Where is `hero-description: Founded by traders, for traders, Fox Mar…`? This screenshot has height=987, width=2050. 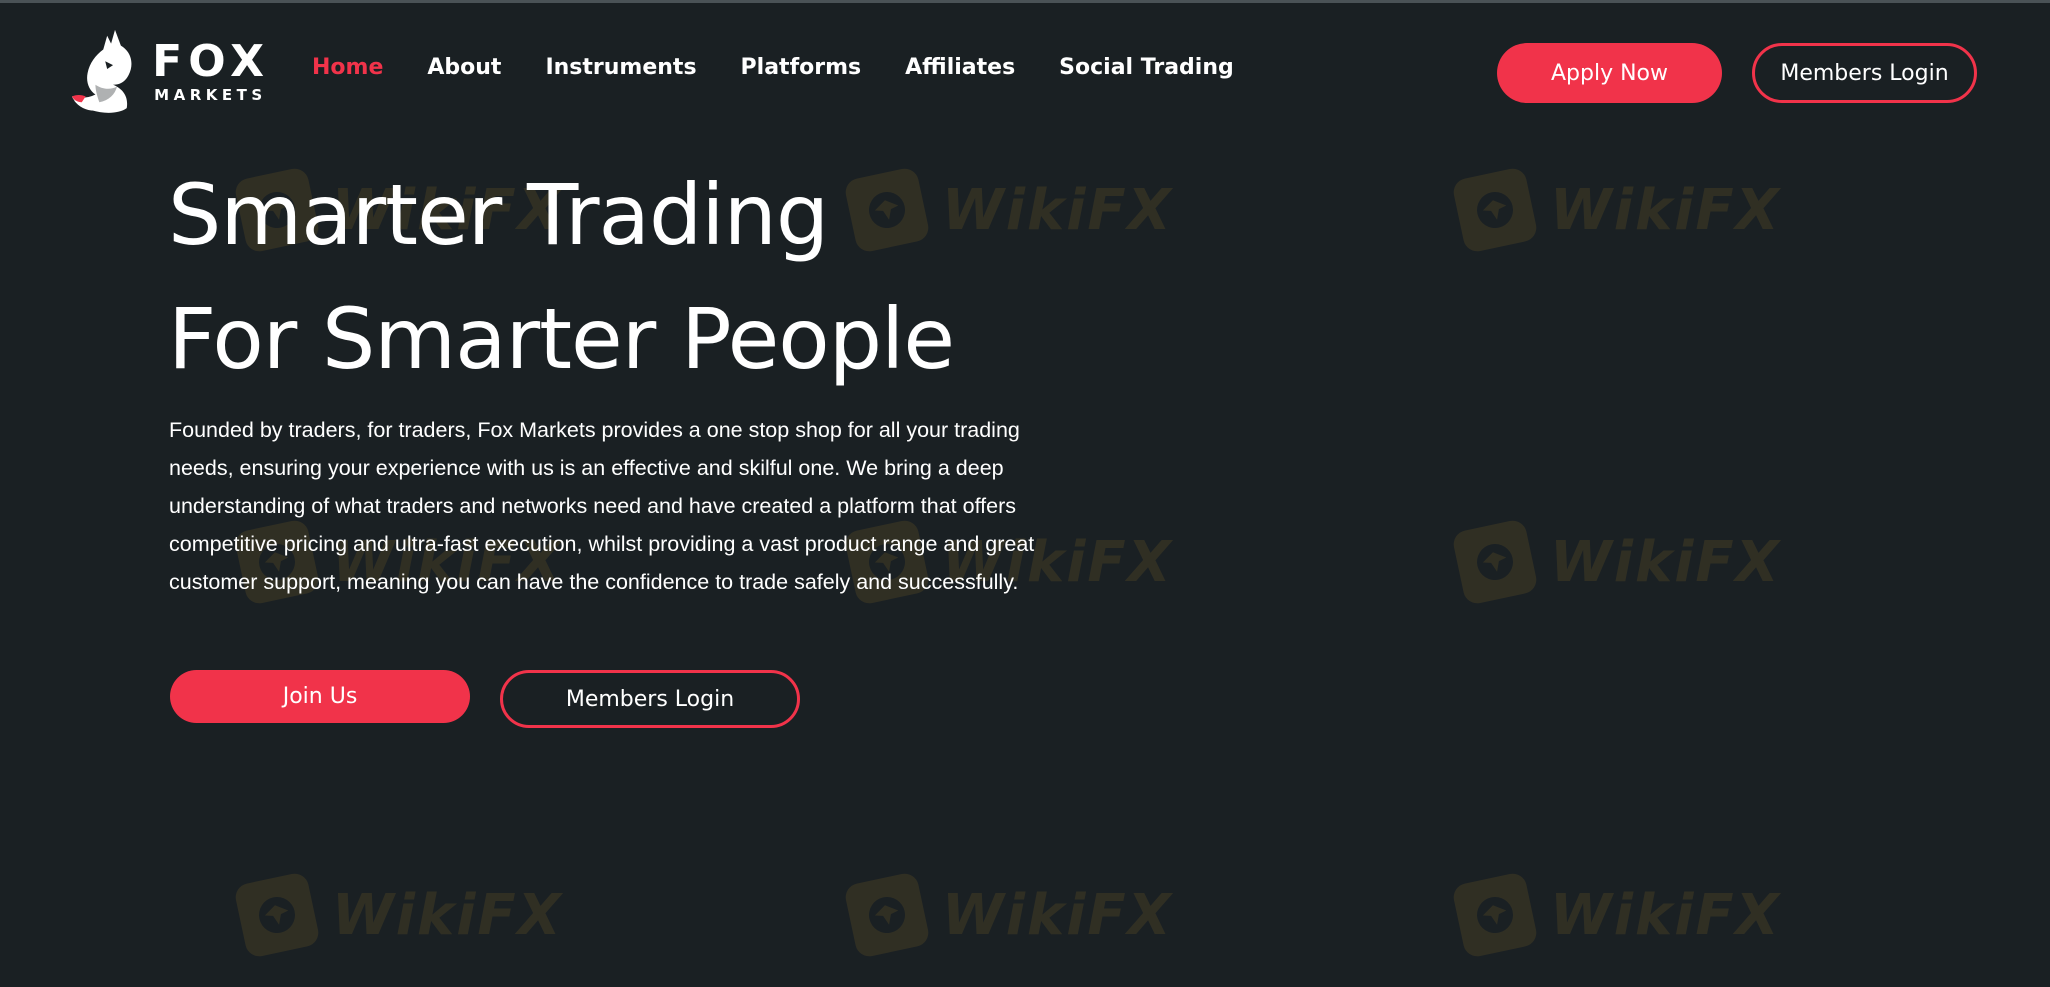 hero-description: Founded by traders, for traders, Fox Mar… is located at coordinates (602, 506).